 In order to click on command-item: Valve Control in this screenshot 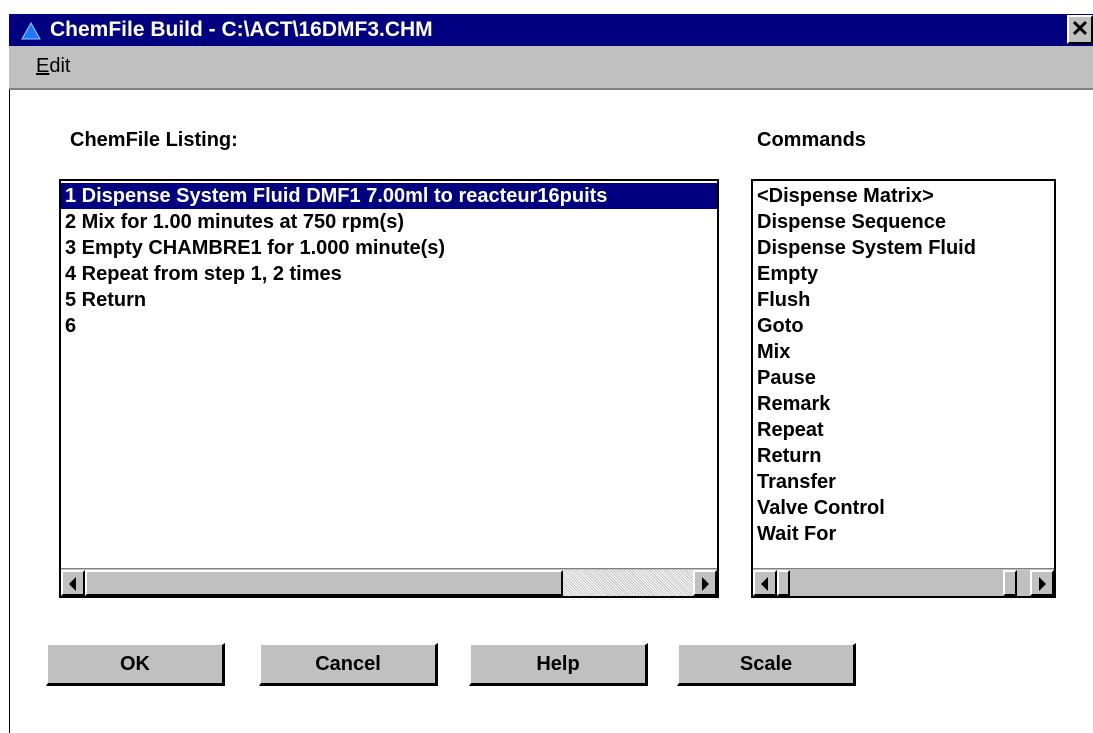, I will do `click(903, 508)`.